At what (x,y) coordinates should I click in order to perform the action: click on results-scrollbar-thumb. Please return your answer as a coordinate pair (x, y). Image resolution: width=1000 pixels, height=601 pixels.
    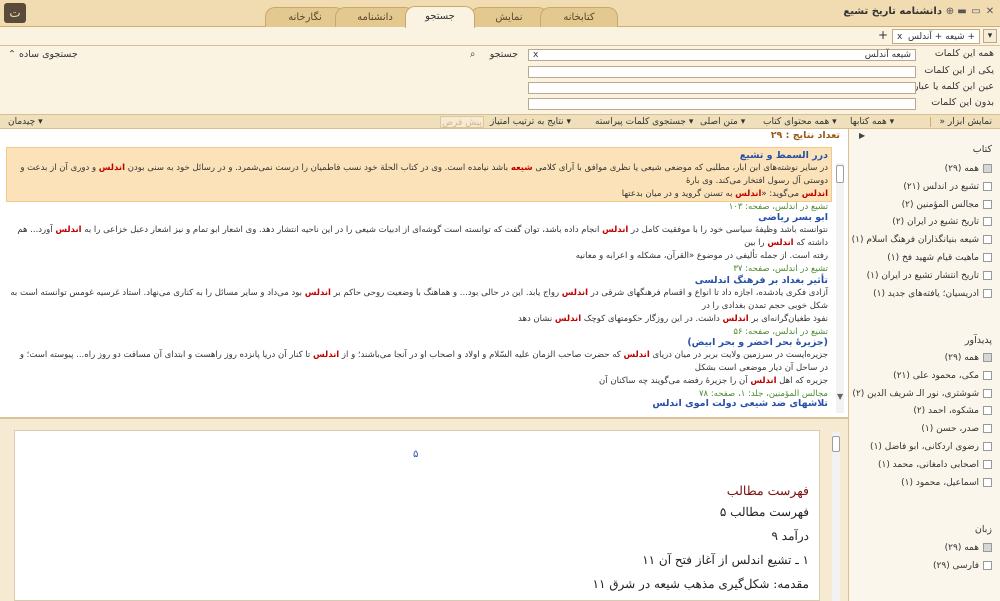
    Looking at the image, I should click on (840, 174).